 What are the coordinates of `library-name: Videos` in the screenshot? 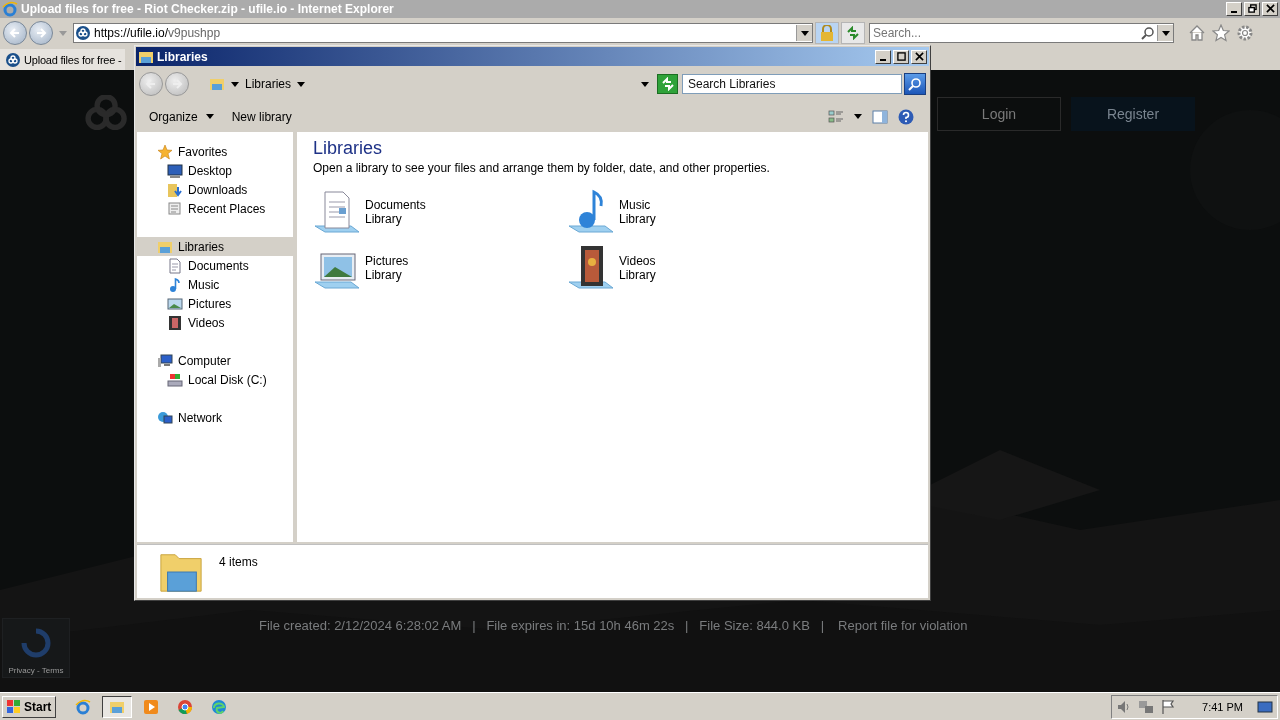 It's located at (637, 261).